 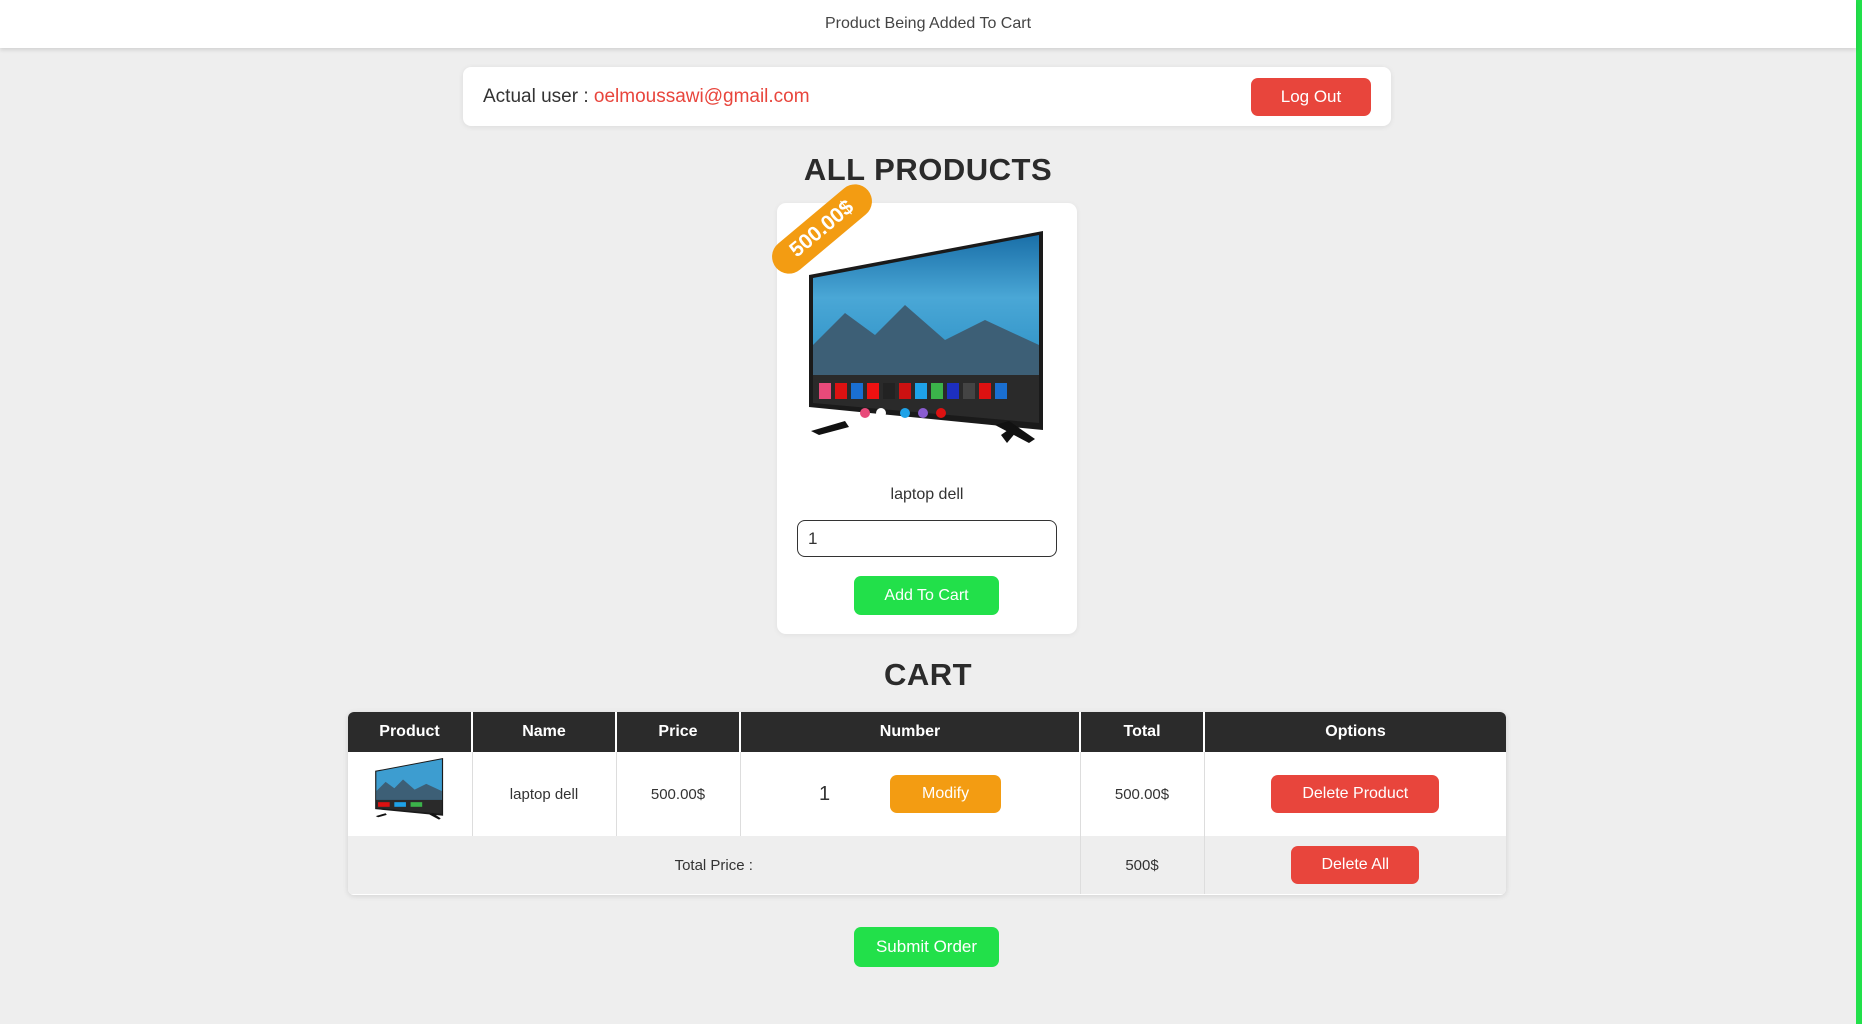 What do you see at coordinates (927, 494) in the screenshot?
I see `product-name: laptop dell` at bounding box center [927, 494].